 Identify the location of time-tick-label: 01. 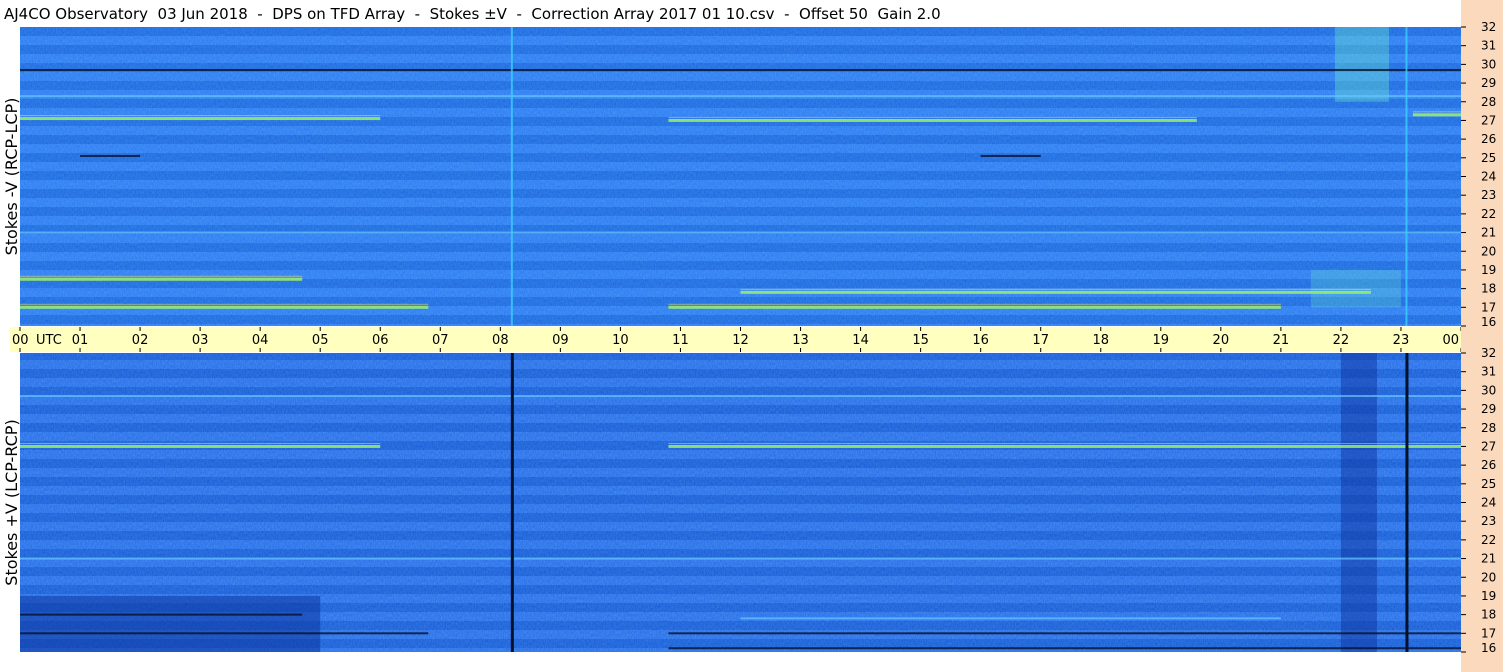
(80, 340).